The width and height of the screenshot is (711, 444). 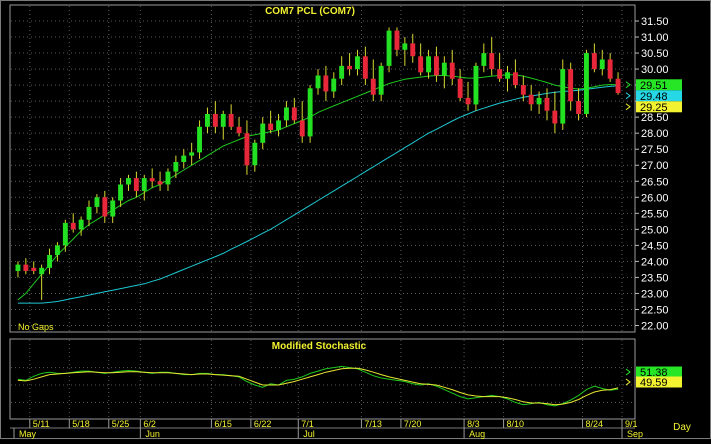 What do you see at coordinates (655, 327) in the screenshot?
I see `y-tick-label: 22.00` at bounding box center [655, 327].